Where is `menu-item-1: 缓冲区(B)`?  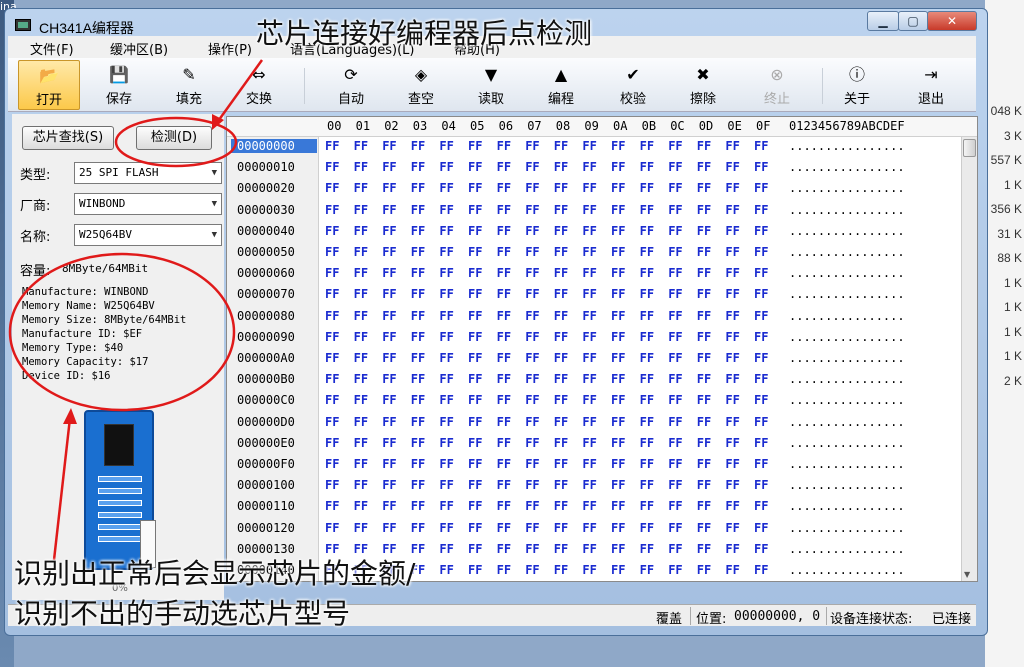
menu-item-1: 缓冲区(B) is located at coordinates (139, 48).